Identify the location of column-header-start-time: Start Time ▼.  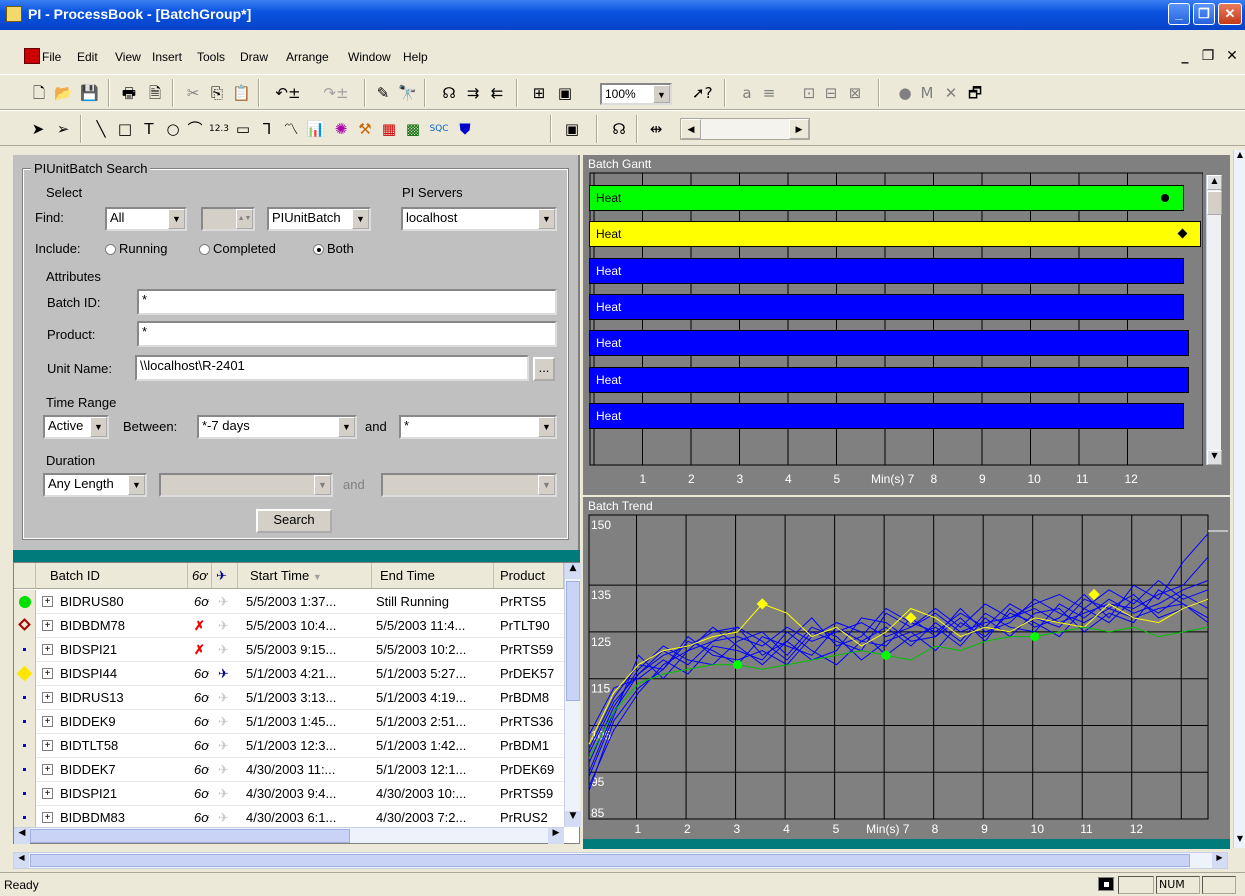
(305, 576).